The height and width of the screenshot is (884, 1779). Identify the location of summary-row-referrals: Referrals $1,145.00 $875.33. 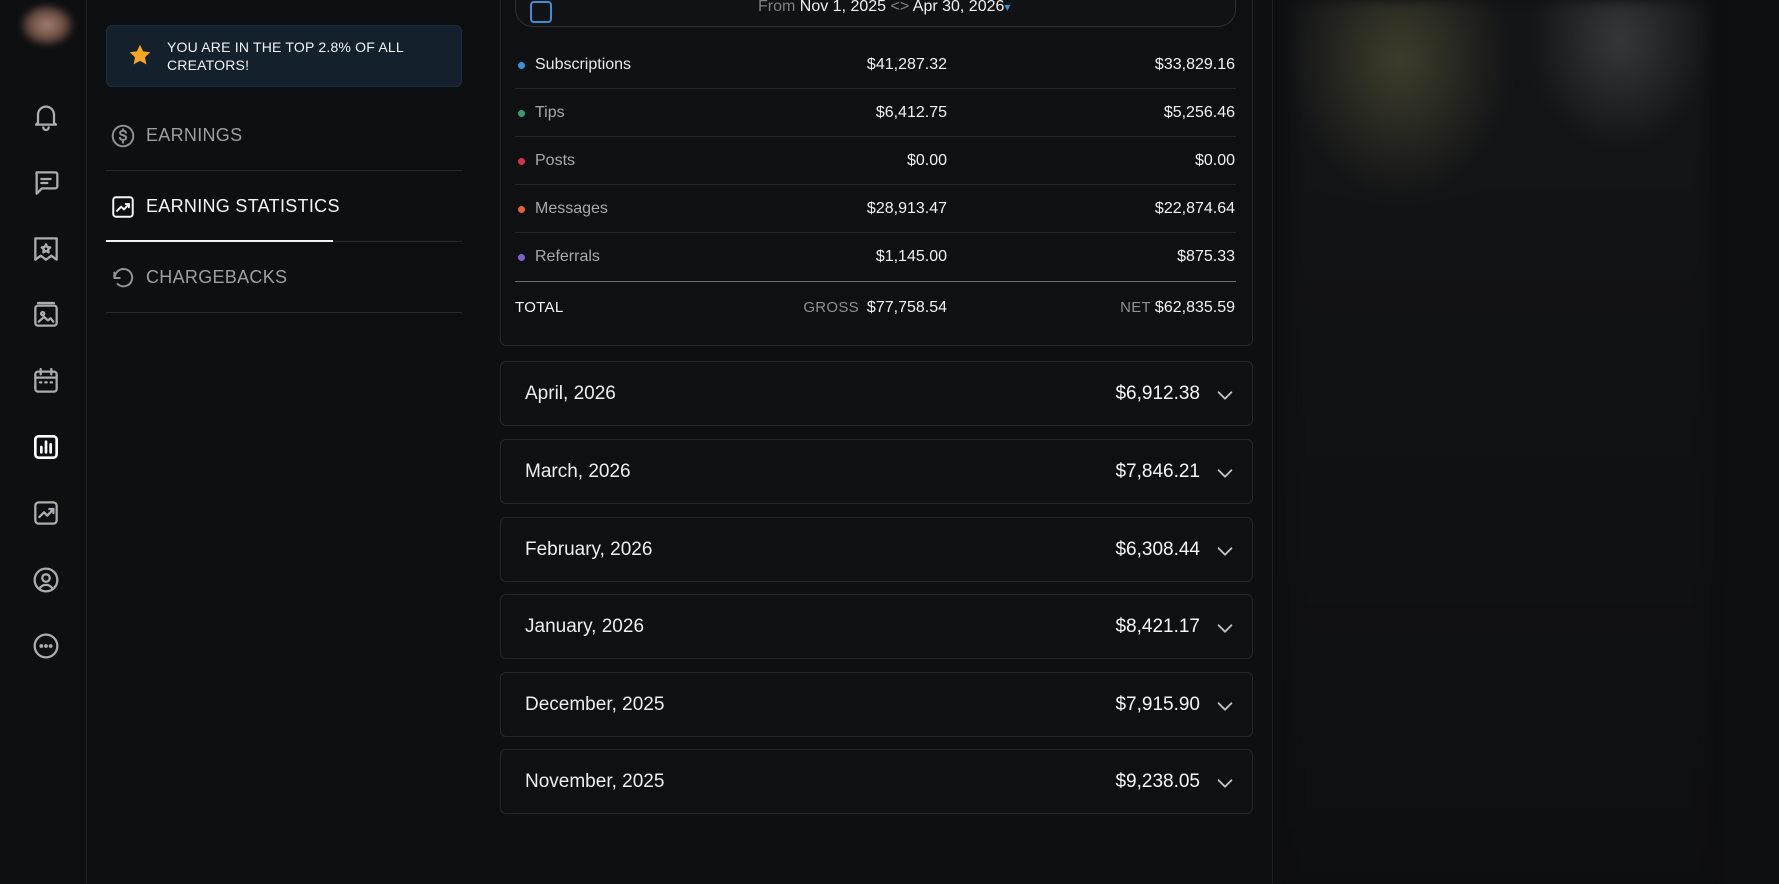
(875, 257).